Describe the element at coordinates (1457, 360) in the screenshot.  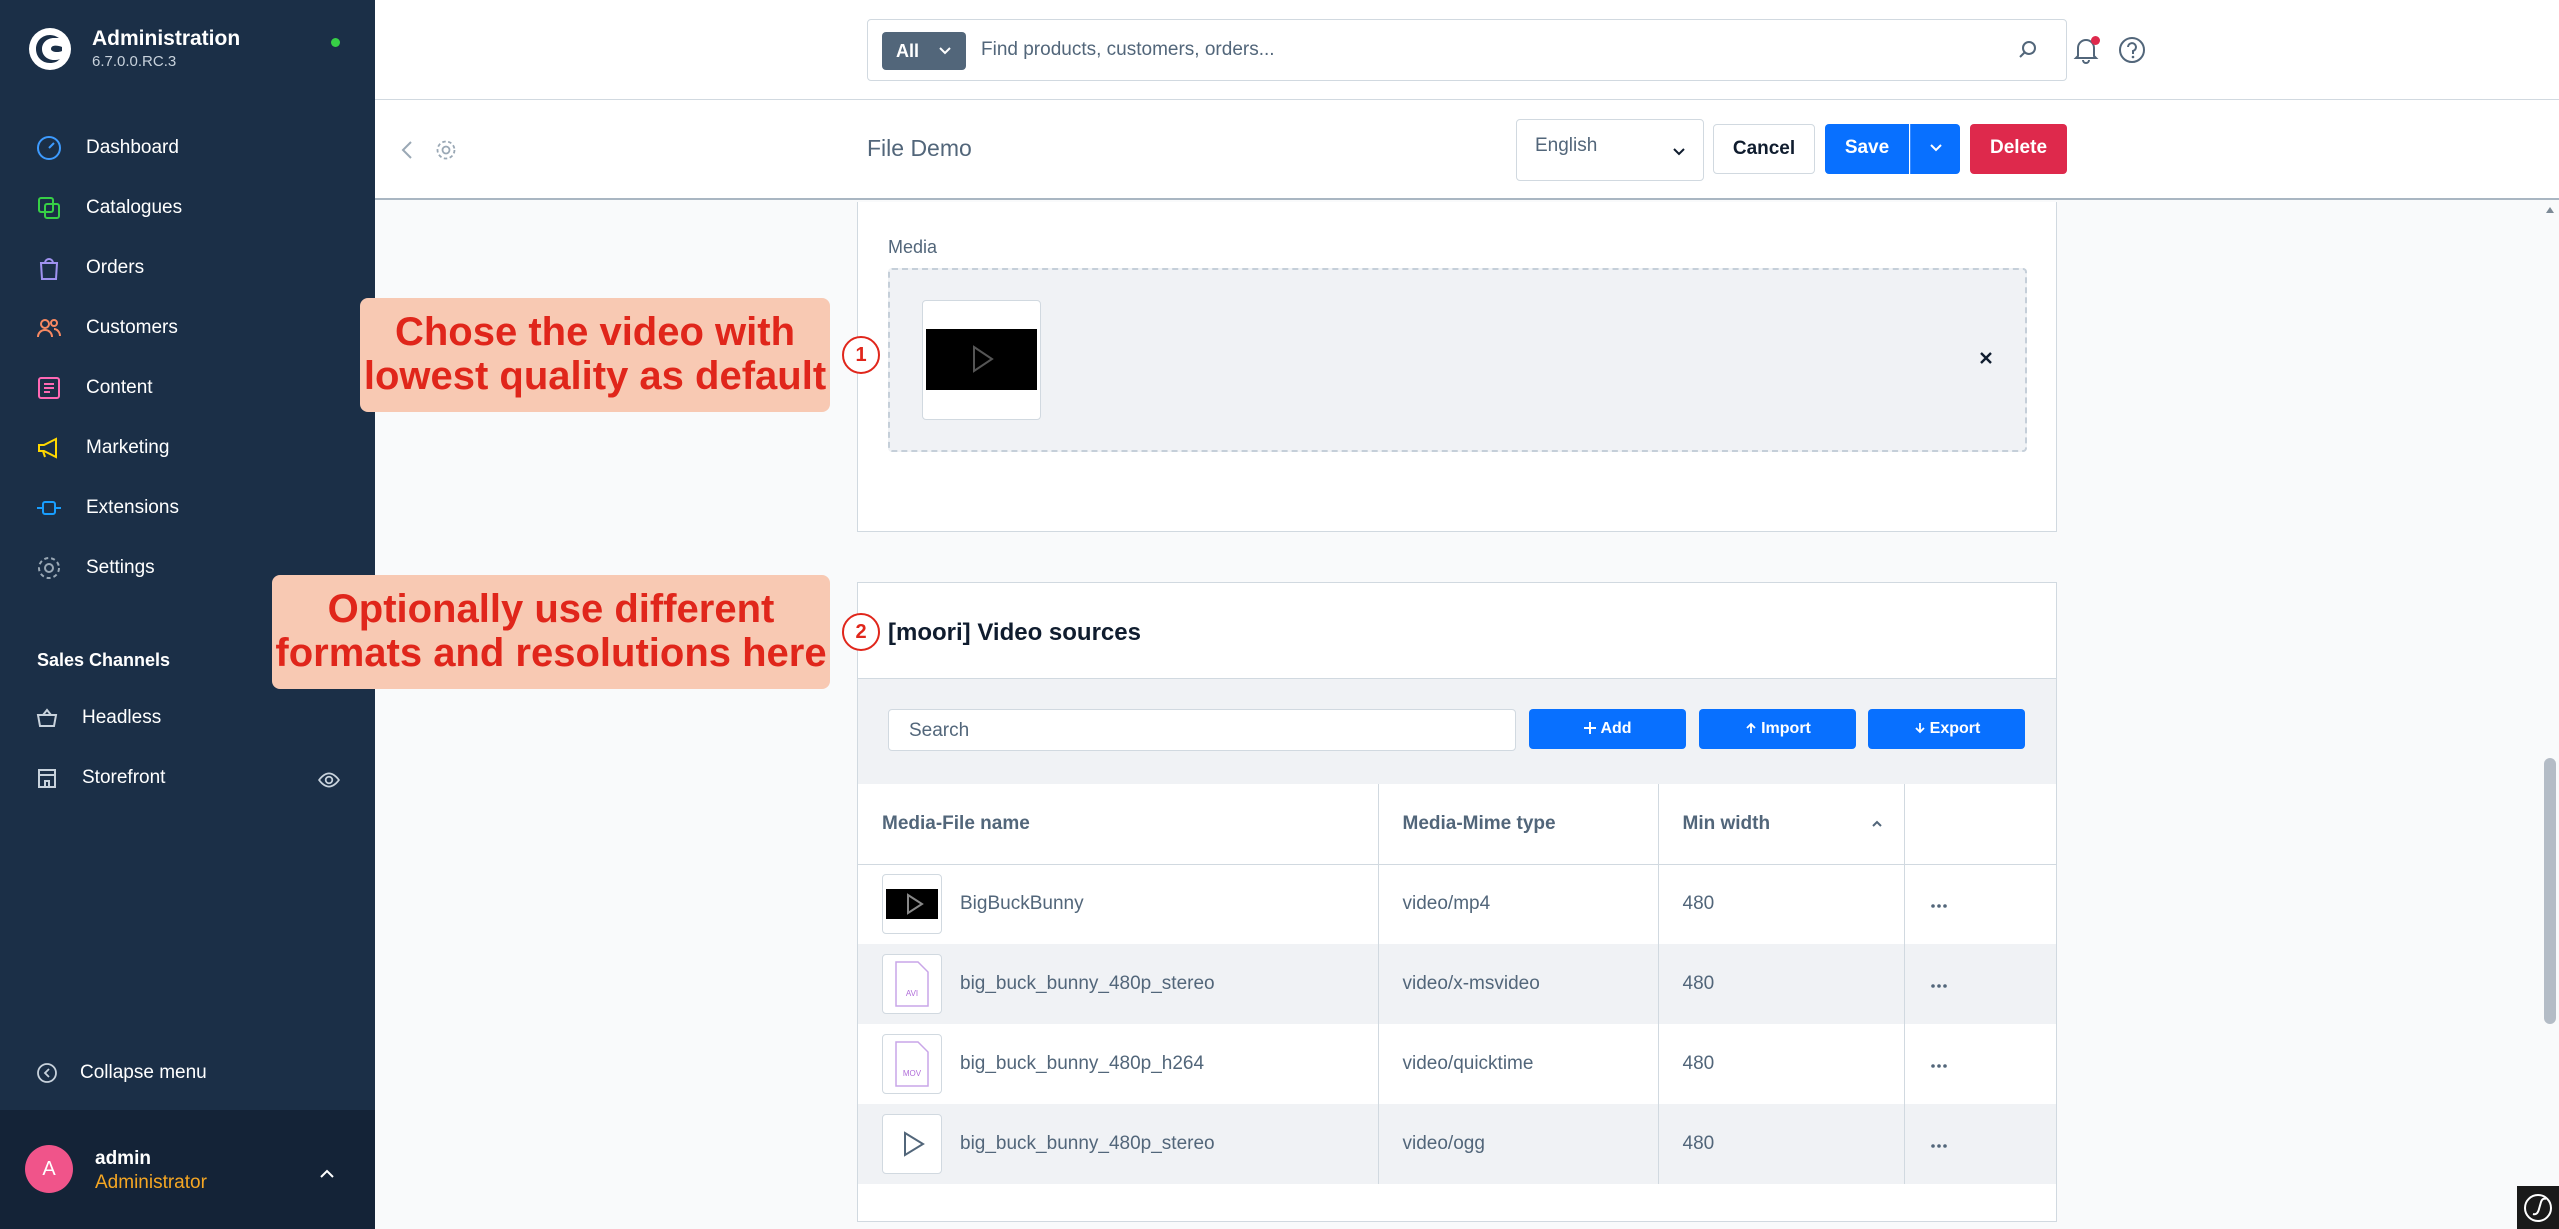
I see `media-dropzone` at that location.